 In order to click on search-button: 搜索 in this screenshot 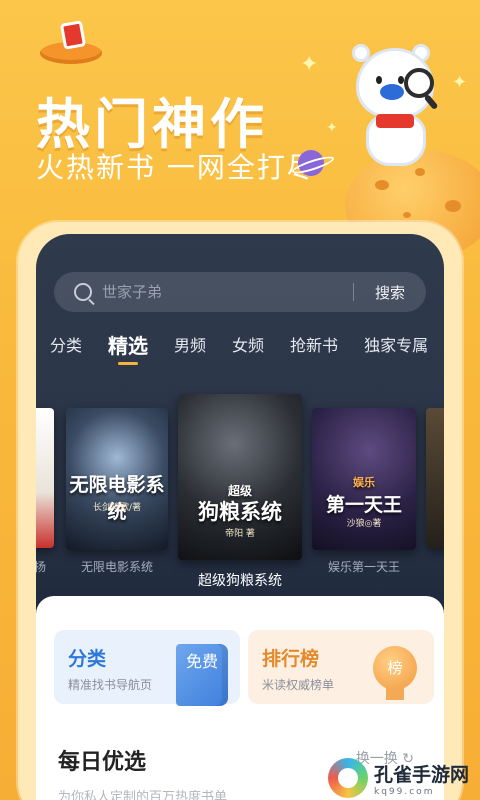, I will do `click(390, 292)`.